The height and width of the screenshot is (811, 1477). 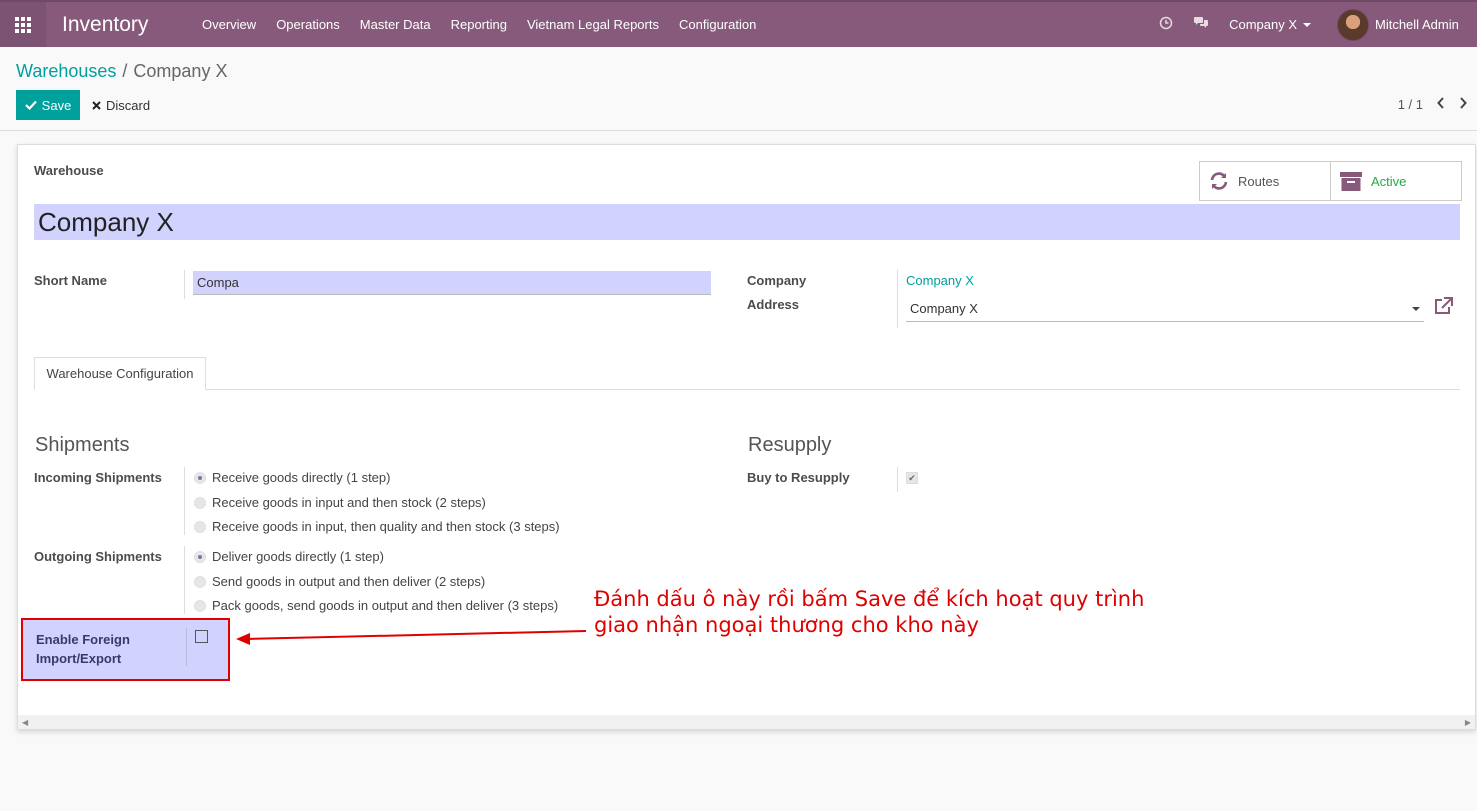 I want to click on discard-button-label: Discard, so click(x=128, y=105).